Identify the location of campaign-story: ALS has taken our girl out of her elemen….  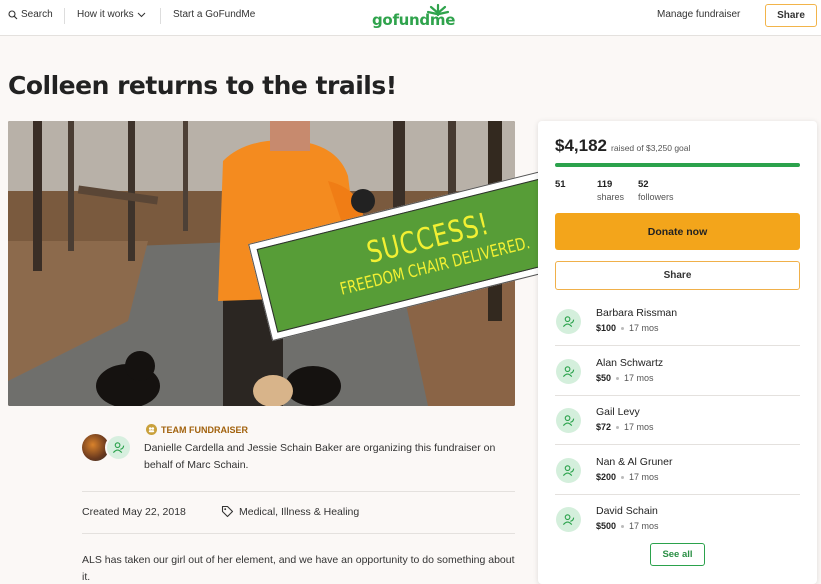
(298, 568).